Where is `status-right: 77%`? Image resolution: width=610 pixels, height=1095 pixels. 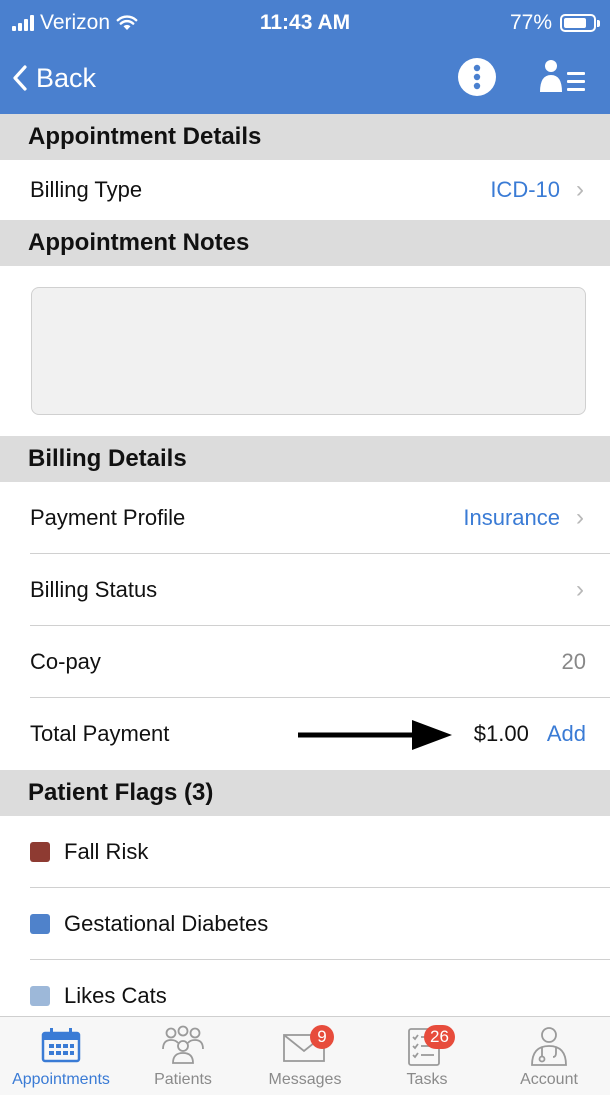 status-right: 77% is located at coordinates (554, 23).